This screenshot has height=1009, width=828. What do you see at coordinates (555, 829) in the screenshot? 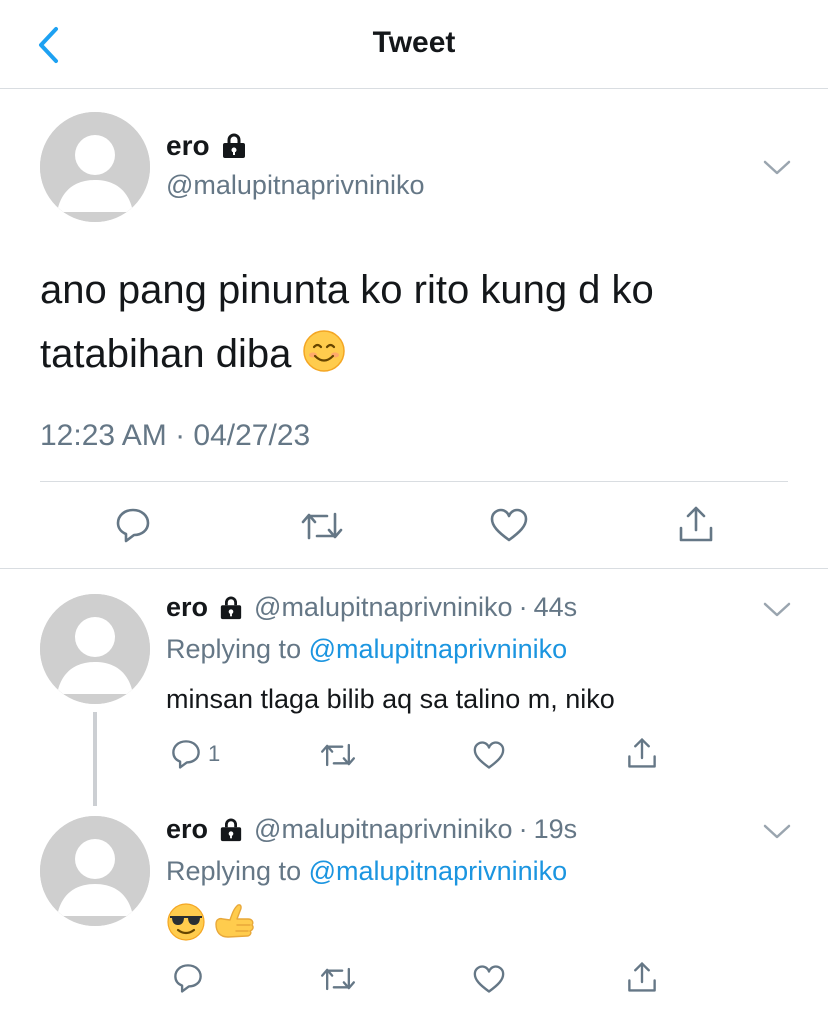
I see `reply-time: 19s` at bounding box center [555, 829].